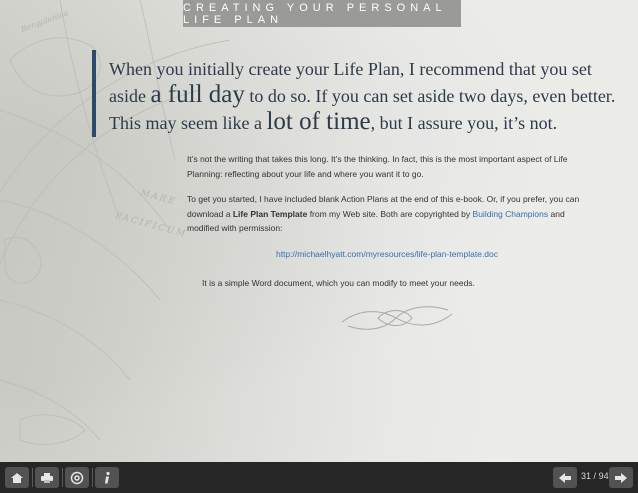  I want to click on page-counter: 31 / 94, so click(595, 476).